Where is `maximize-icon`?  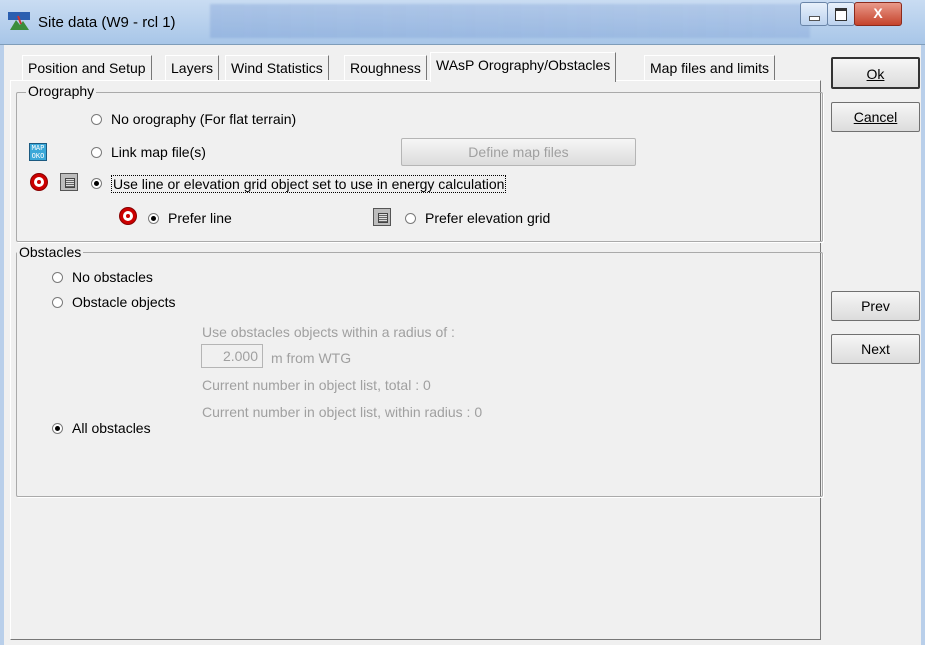 maximize-icon is located at coordinates (841, 14).